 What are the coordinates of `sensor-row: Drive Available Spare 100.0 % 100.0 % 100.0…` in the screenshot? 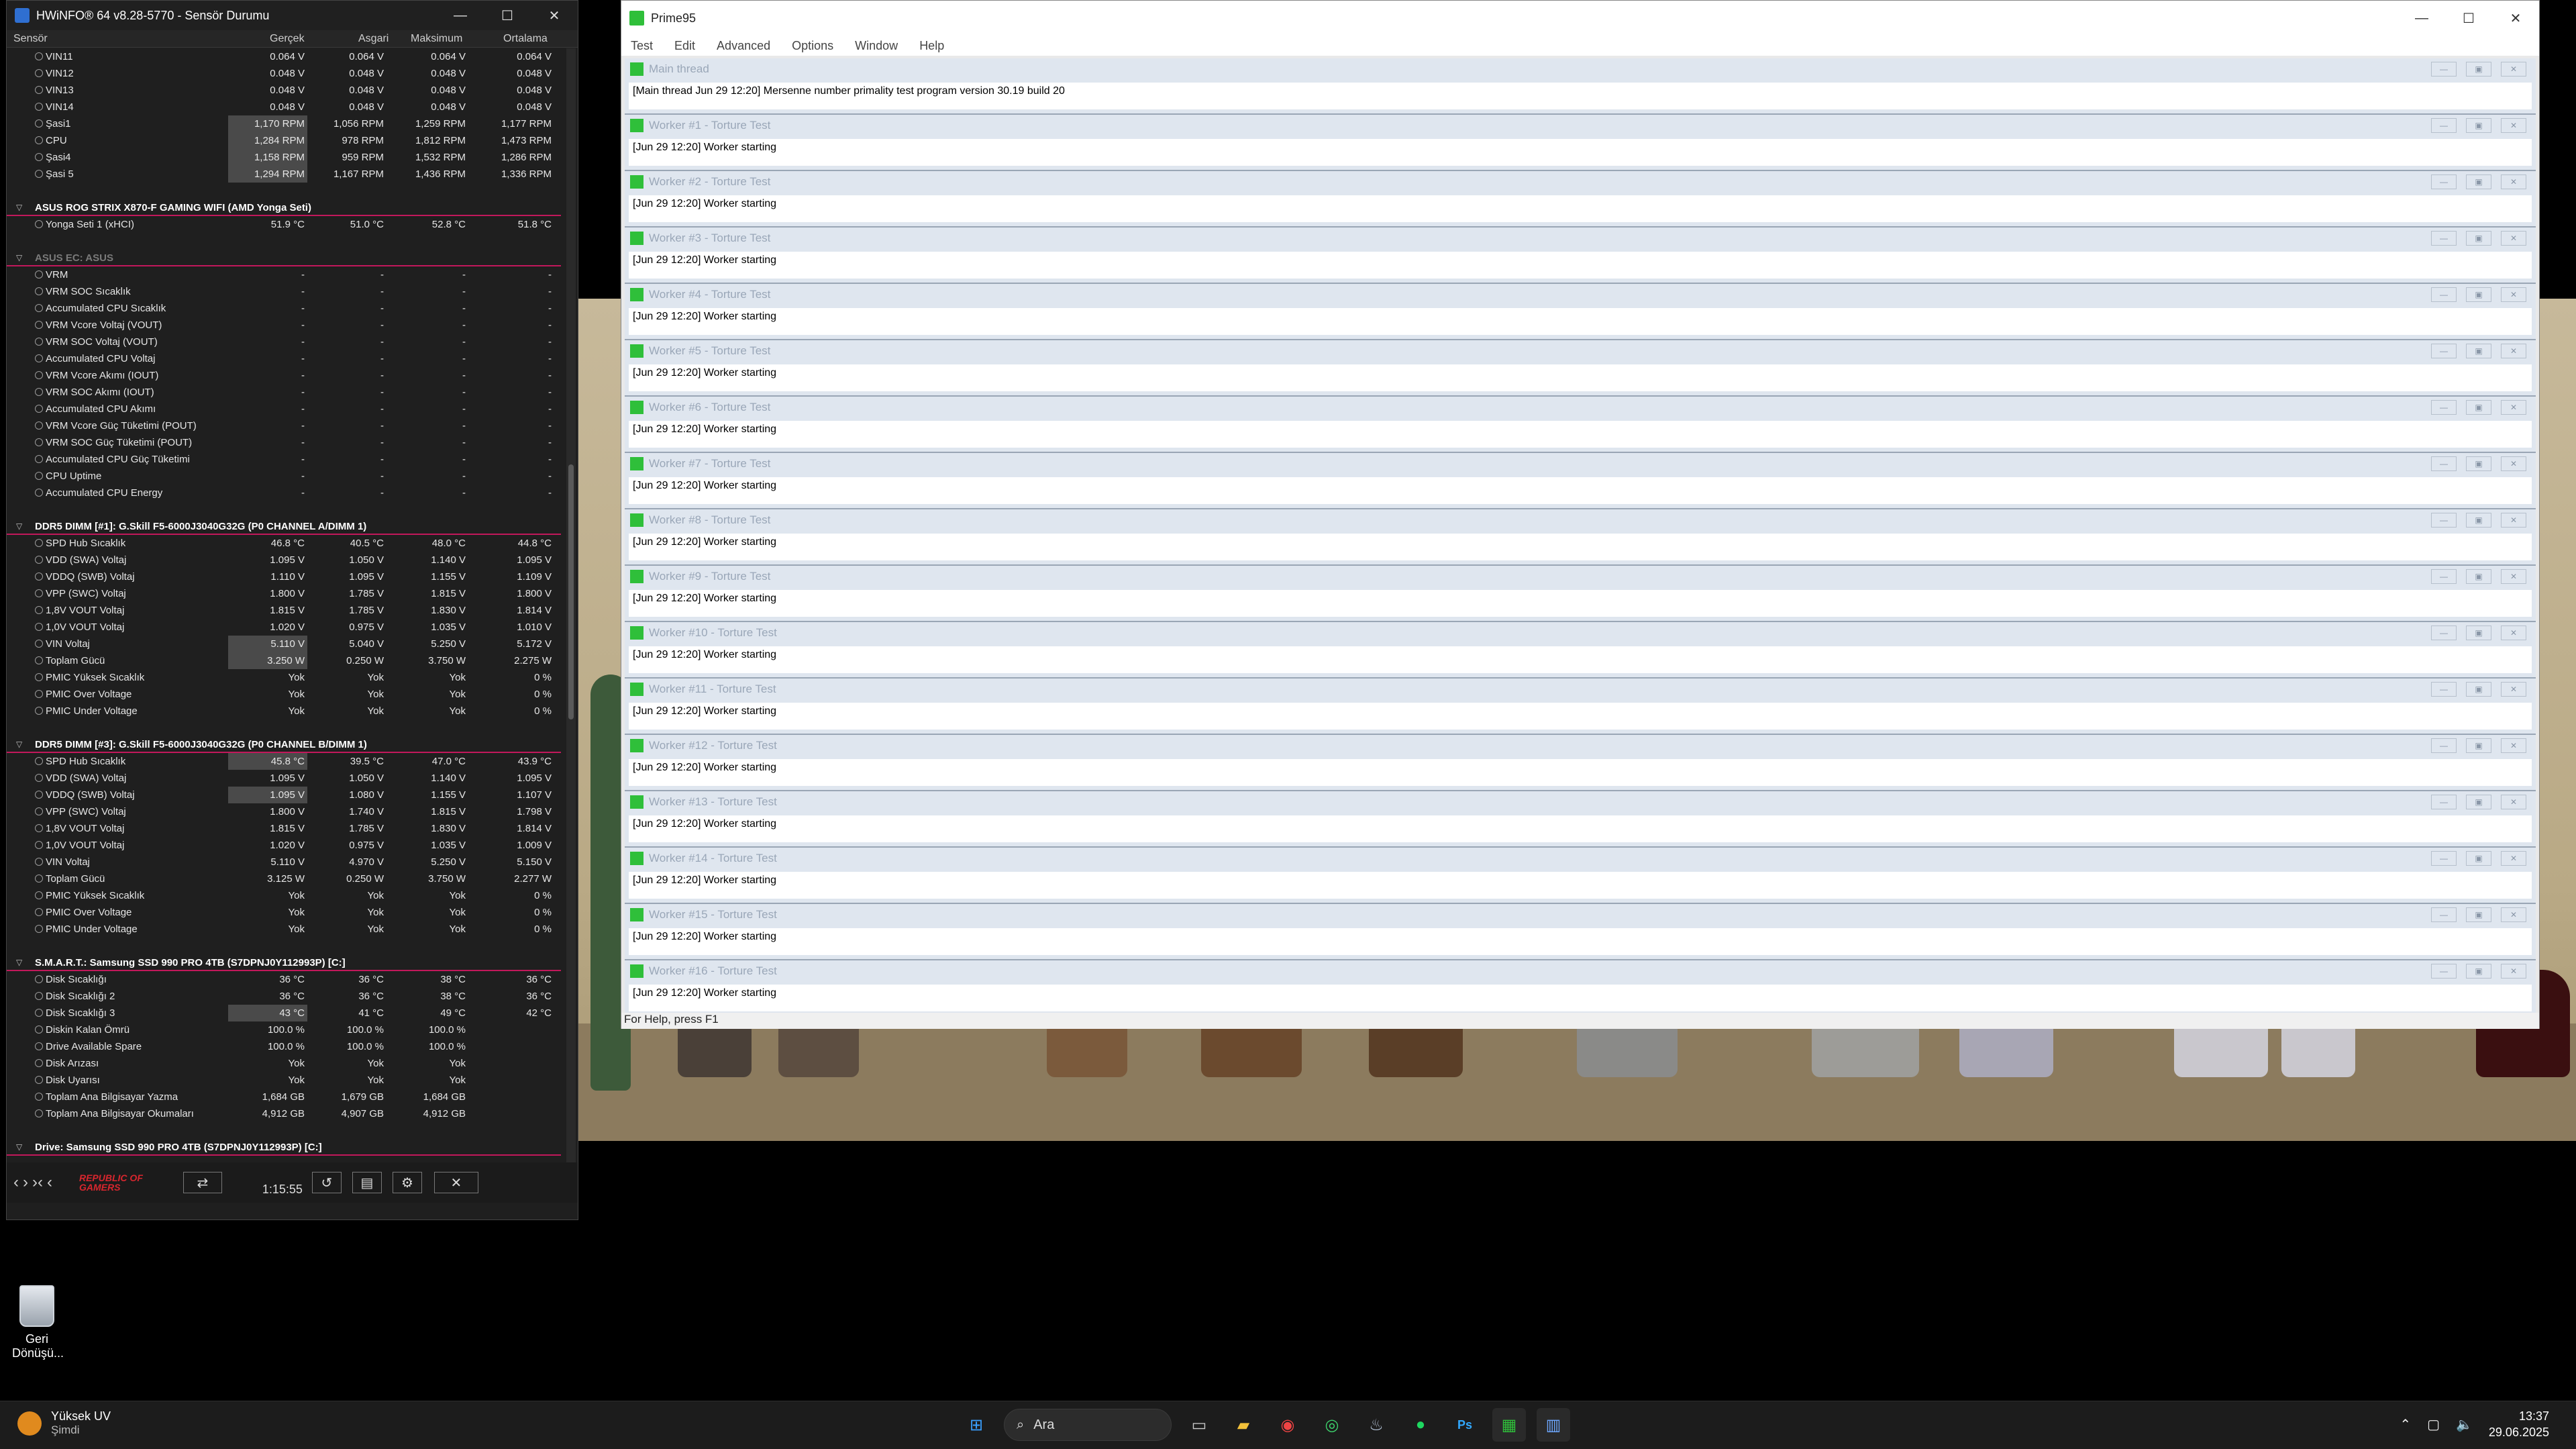 It's located at (284, 1046).